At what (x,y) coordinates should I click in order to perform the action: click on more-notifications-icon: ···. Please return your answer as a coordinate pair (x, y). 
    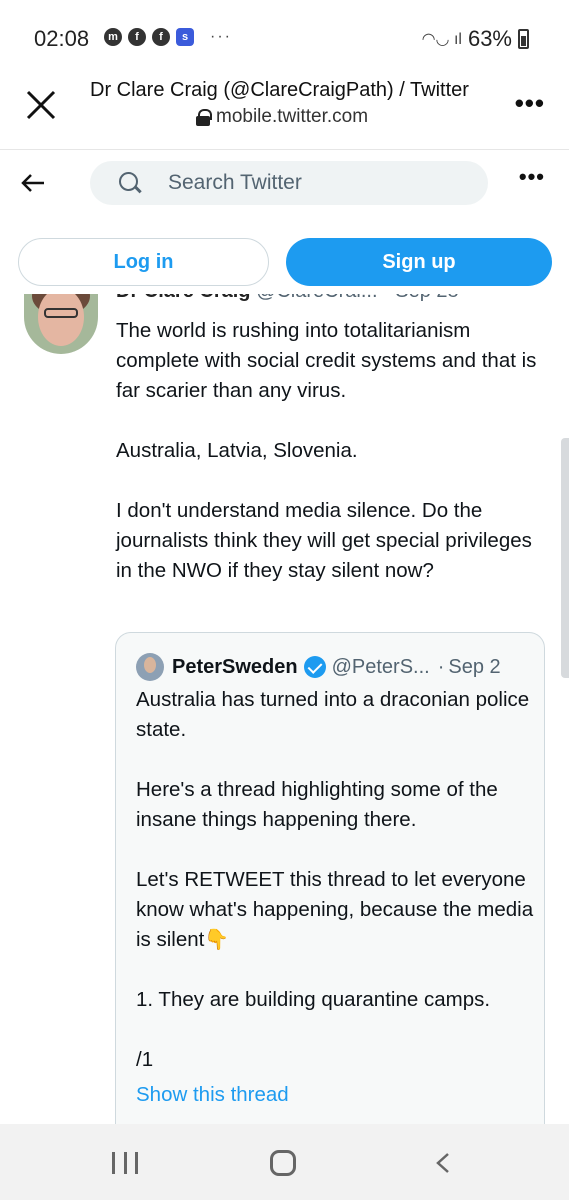
    Looking at the image, I should click on (221, 36).